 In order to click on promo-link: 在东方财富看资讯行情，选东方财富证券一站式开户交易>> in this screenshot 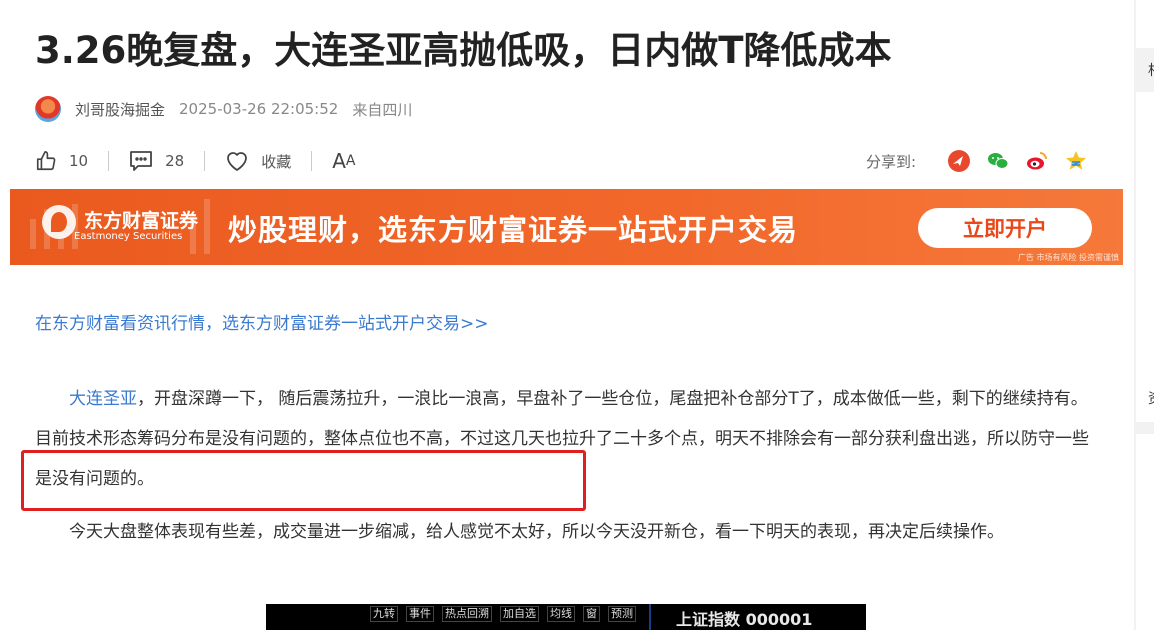, I will do `click(262, 321)`.